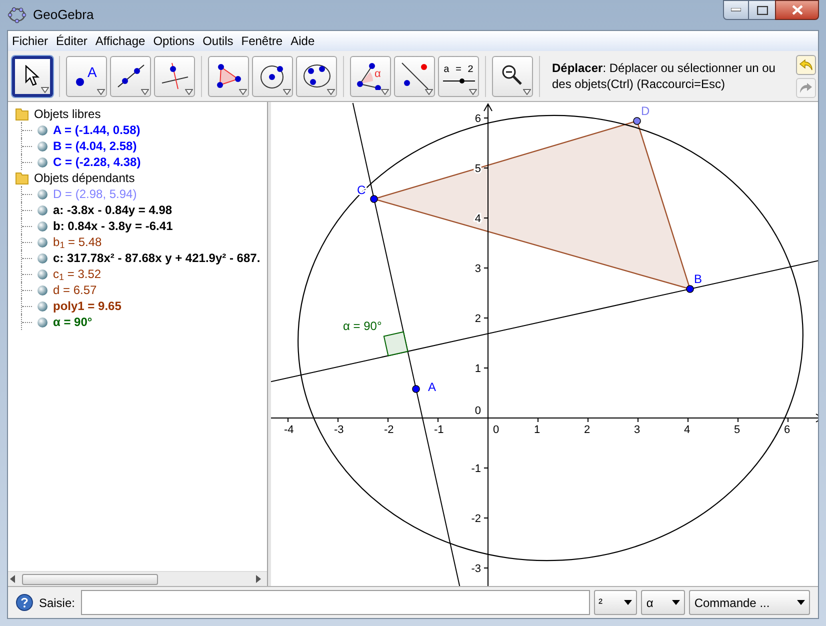  I want to click on redo-button, so click(806, 88).